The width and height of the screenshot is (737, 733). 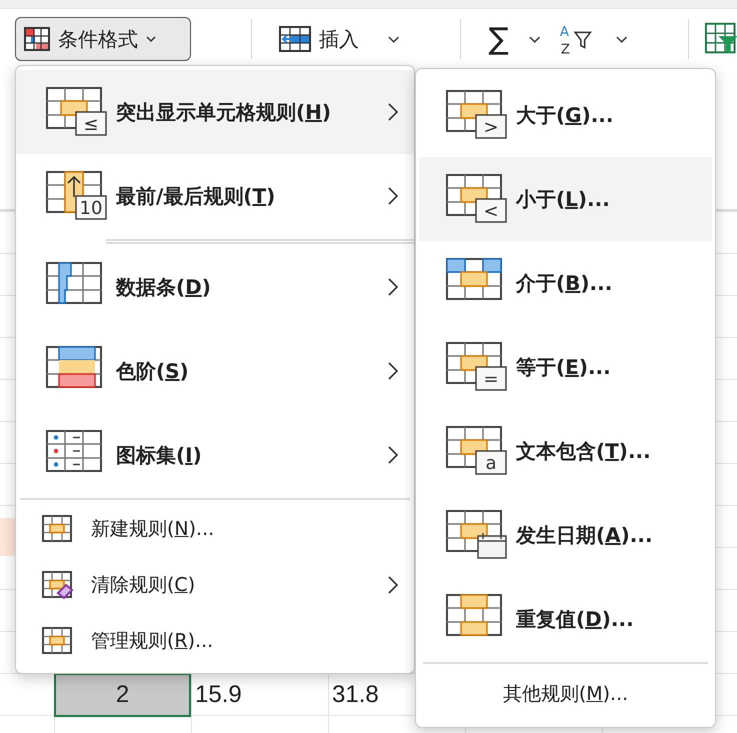 What do you see at coordinates (91, 208) in the screenshot?
I see `symbol-label: 10` at bounding box center [91, 208].